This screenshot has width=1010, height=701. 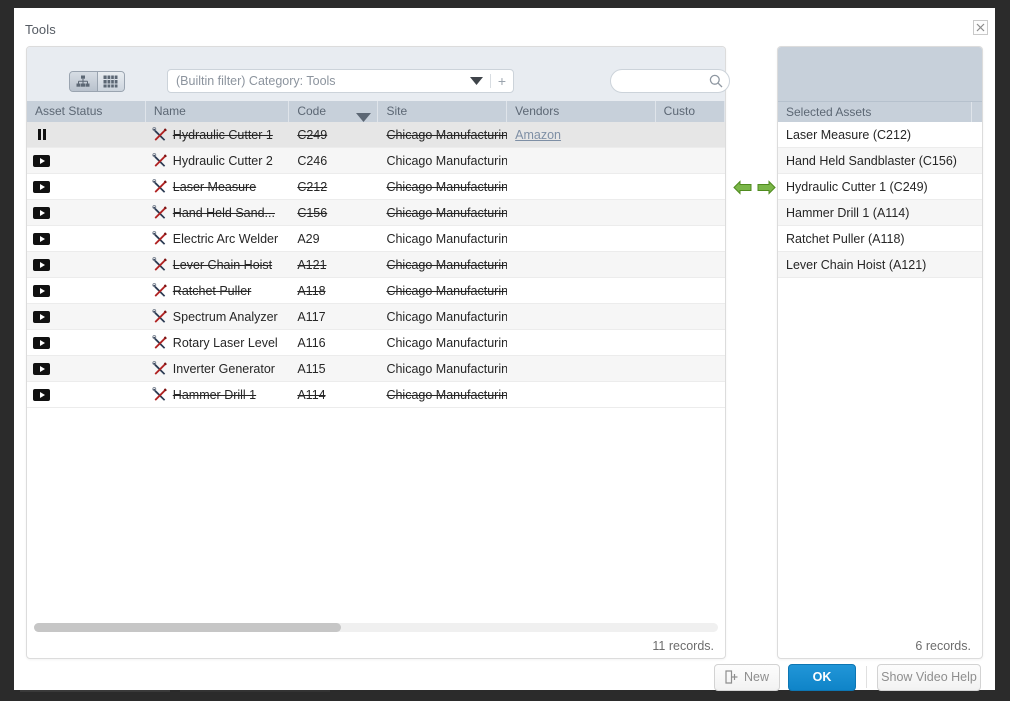 I want to click on filter-caret-button, so click(x=476, y=81).